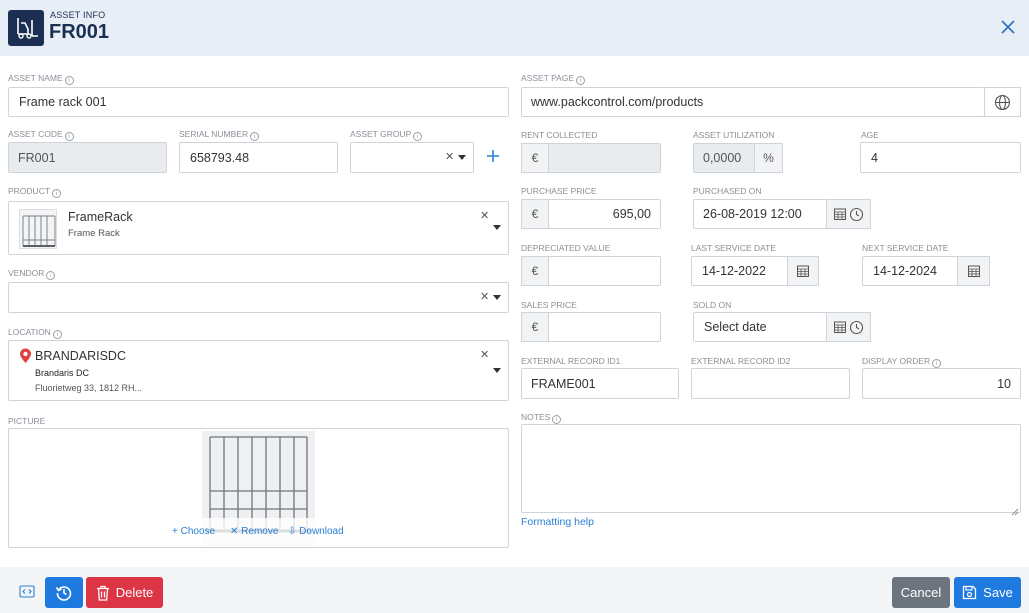  What do you see at coordinates (557, 522) in the screenshot?
I see `formatting-help-link: Formatting help` at bounding box center [557, 522].